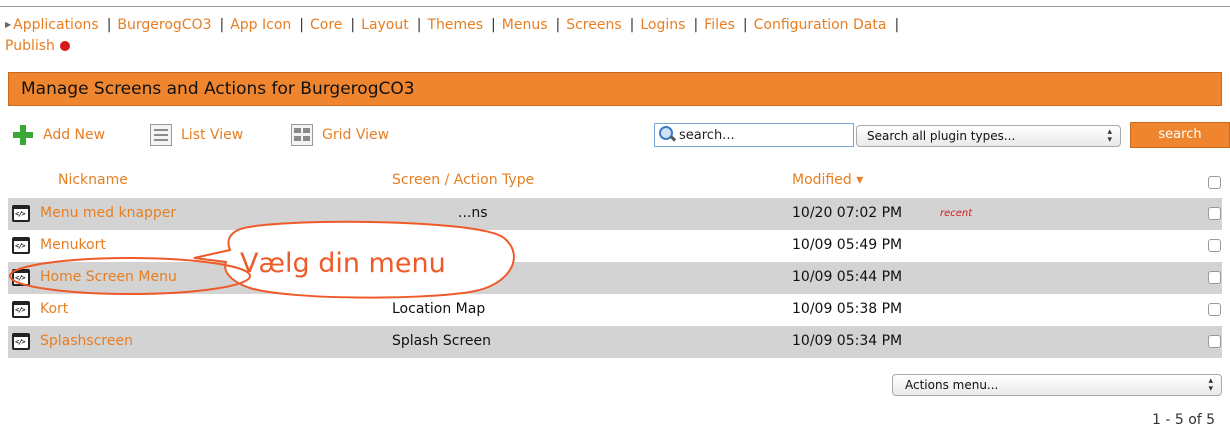 The height and width of the screenshot is (432, 1230). What do you see at coordinates (1210, 385) in the screenshot?
I see `select-arrows-icon: ▴ ▾` at bounding box center [1210, 385].